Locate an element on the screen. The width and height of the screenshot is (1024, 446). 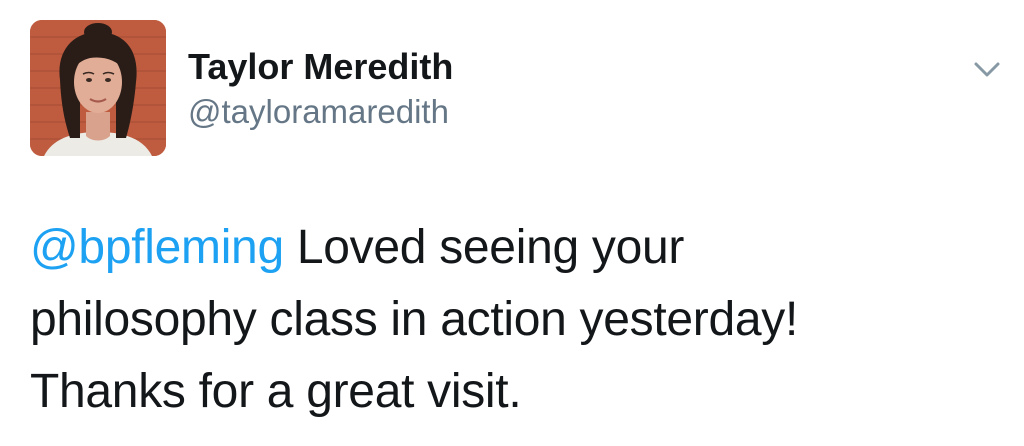
tweet-text-line-2: philosophy class in action yesterday! is located at coordinates (414, 319).